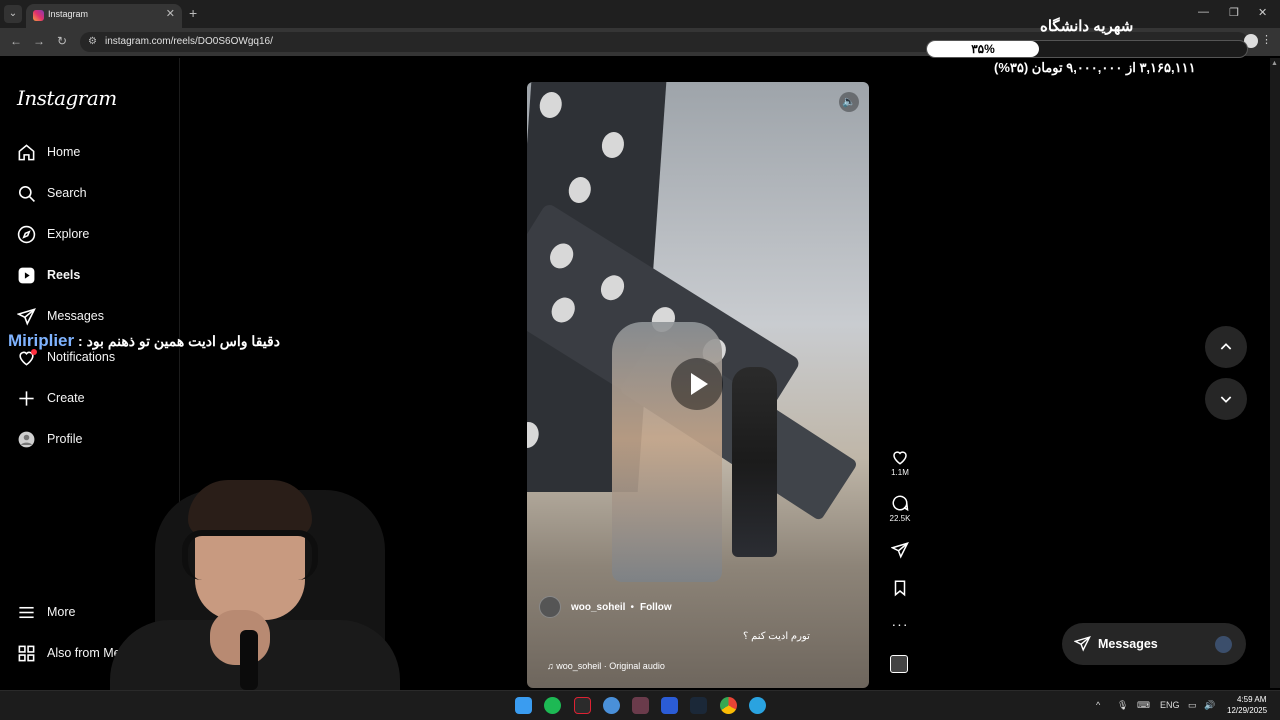 The width and height of the screenshot is (1280, 720). I want to click on more-options-action: ···, so click(900, 624).